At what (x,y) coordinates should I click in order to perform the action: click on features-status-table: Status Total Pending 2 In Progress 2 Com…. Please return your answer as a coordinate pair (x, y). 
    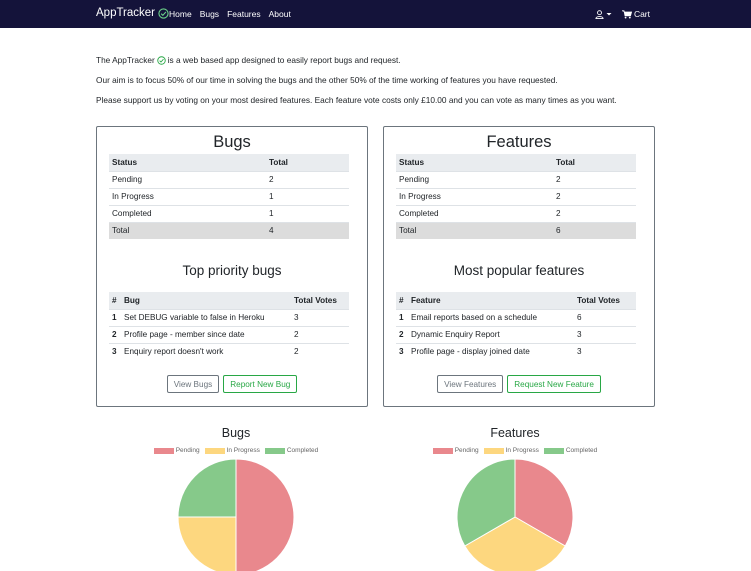
    Looking at the image, I should click on (516, 196).